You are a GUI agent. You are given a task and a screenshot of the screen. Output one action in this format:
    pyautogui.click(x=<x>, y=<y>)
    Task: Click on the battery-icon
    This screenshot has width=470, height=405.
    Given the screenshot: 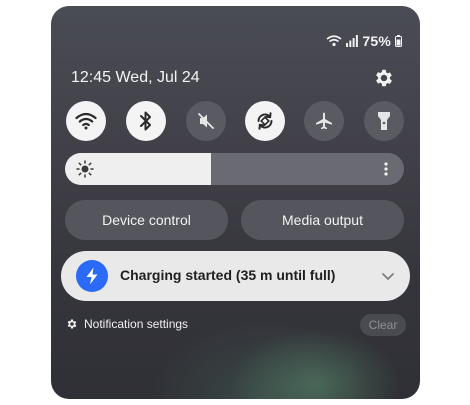 What is the action you would take?
    pyautogui.click(x=398, y=41)
    